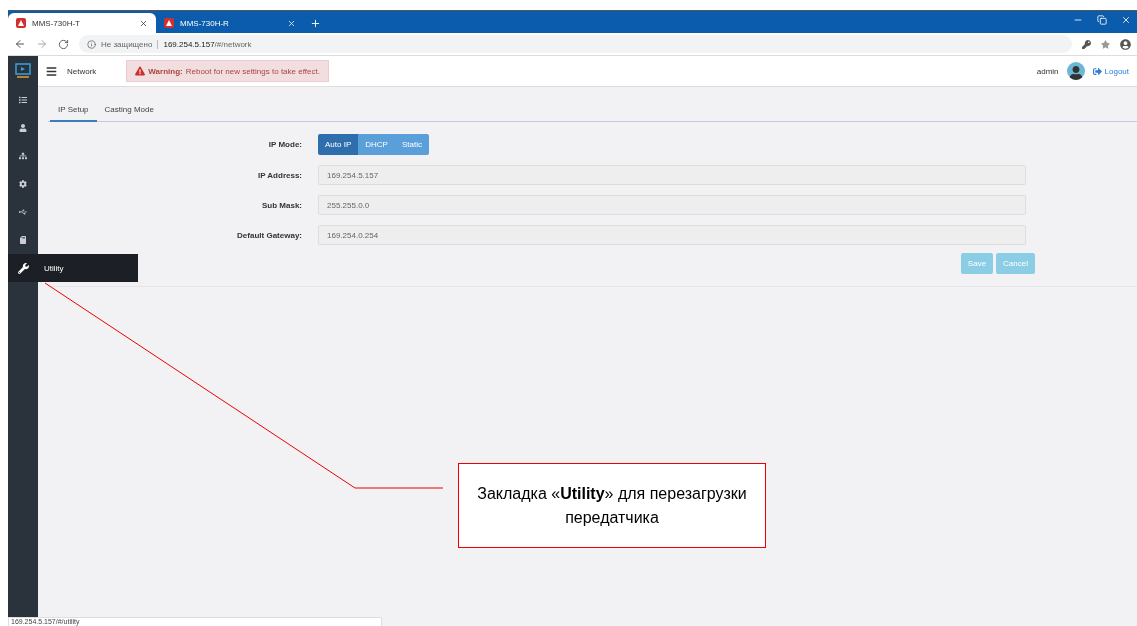 The width and height of the screenshot is (1137, 626). What do you see at coordinates (51, 71) in the screenshot?
I see `menu-icon` at bounding box center [51, 71].